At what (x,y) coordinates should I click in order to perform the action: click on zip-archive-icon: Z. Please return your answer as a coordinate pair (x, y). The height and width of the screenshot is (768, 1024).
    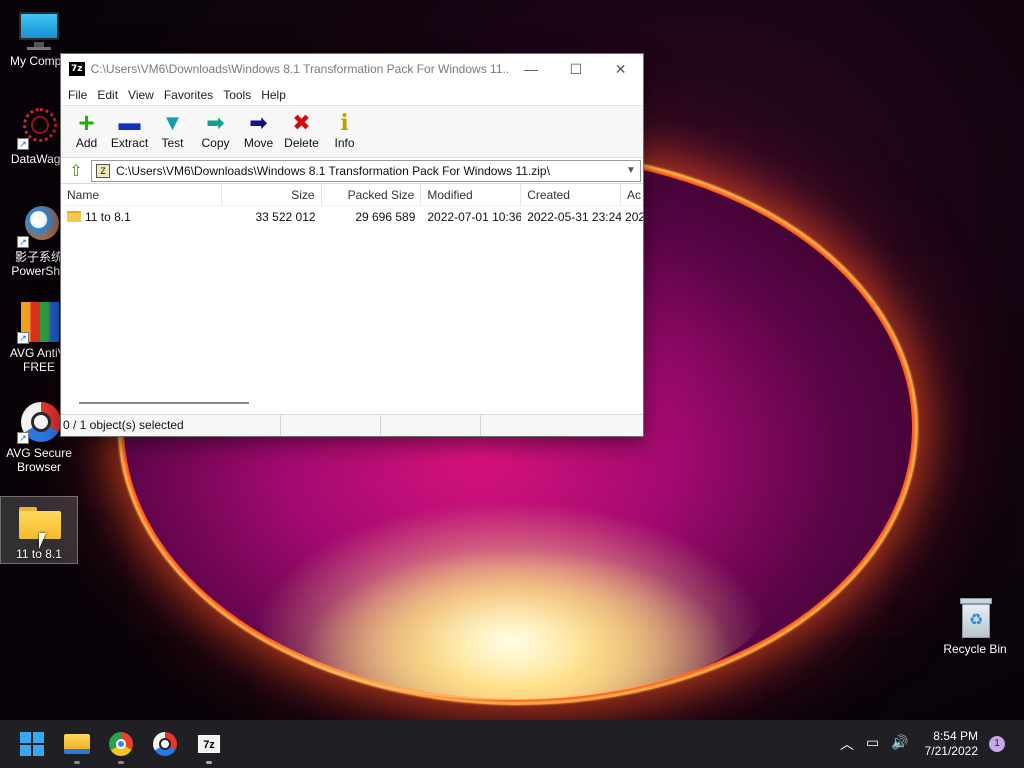
    Looking at the image, I should click on (103, 170).